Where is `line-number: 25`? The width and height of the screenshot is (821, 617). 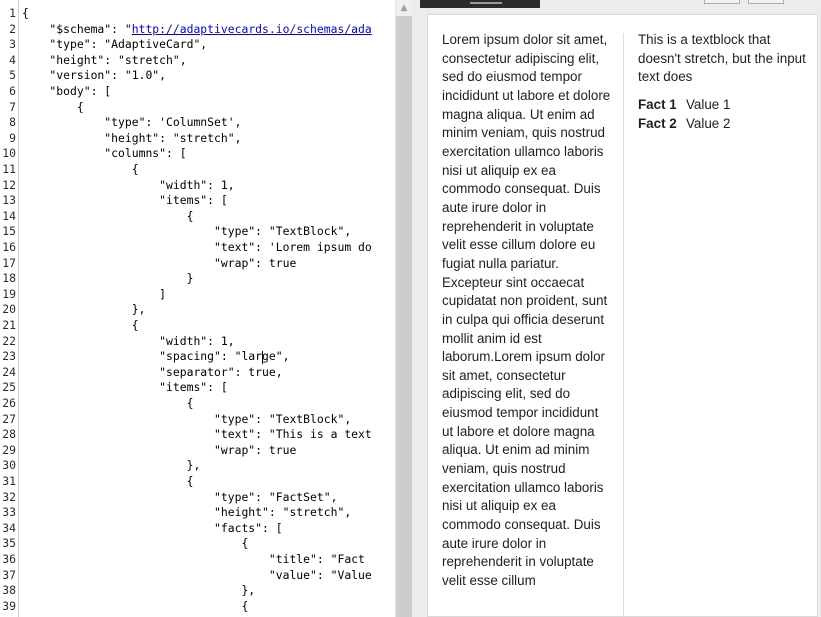
line-number: 25 is located at coordinates (9, 387).